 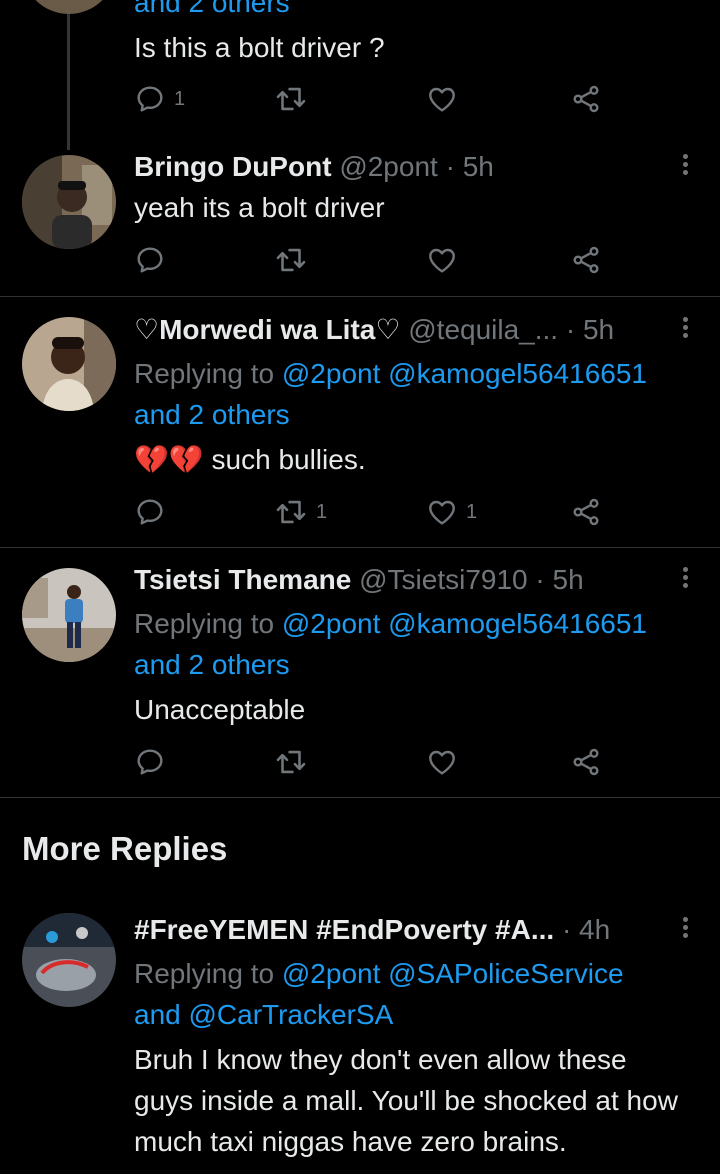 What do you see at coordinates (259, 47) in the screenshot?
I see `tweet-text: Is this a bolt driver ?` at bounding box center [259, 47].